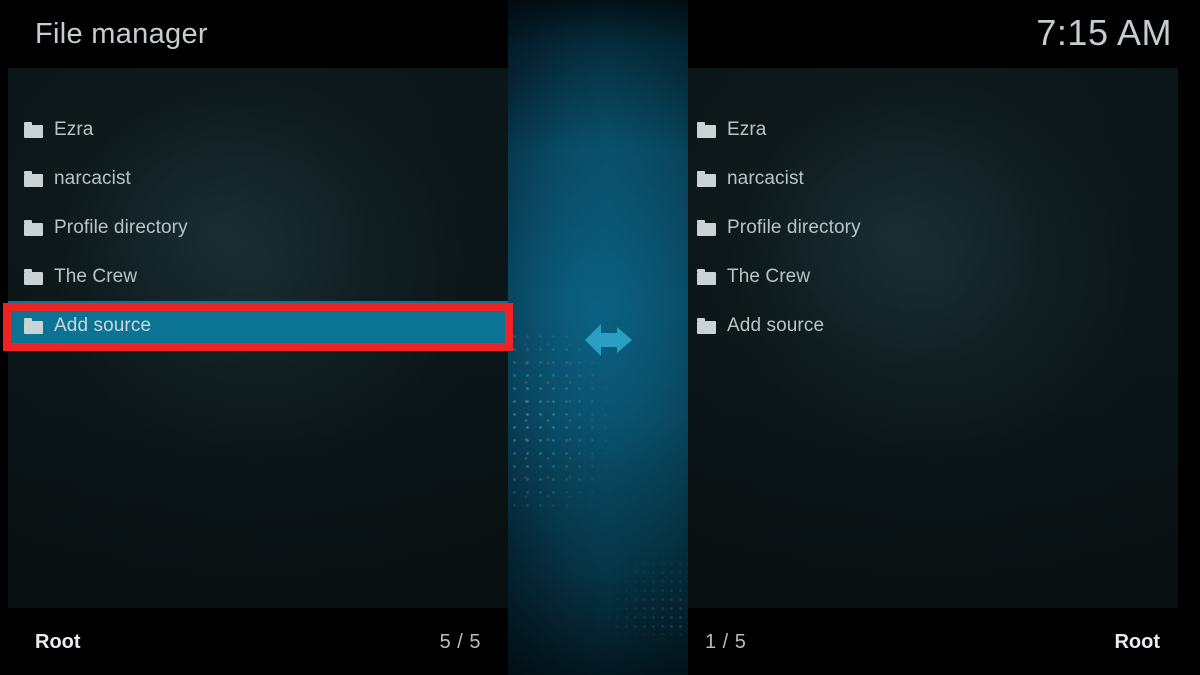 Image resolution: width=1200 pixels, height=675 pixels. I want to click on right-panel-path: Root, so click(1137, 641).